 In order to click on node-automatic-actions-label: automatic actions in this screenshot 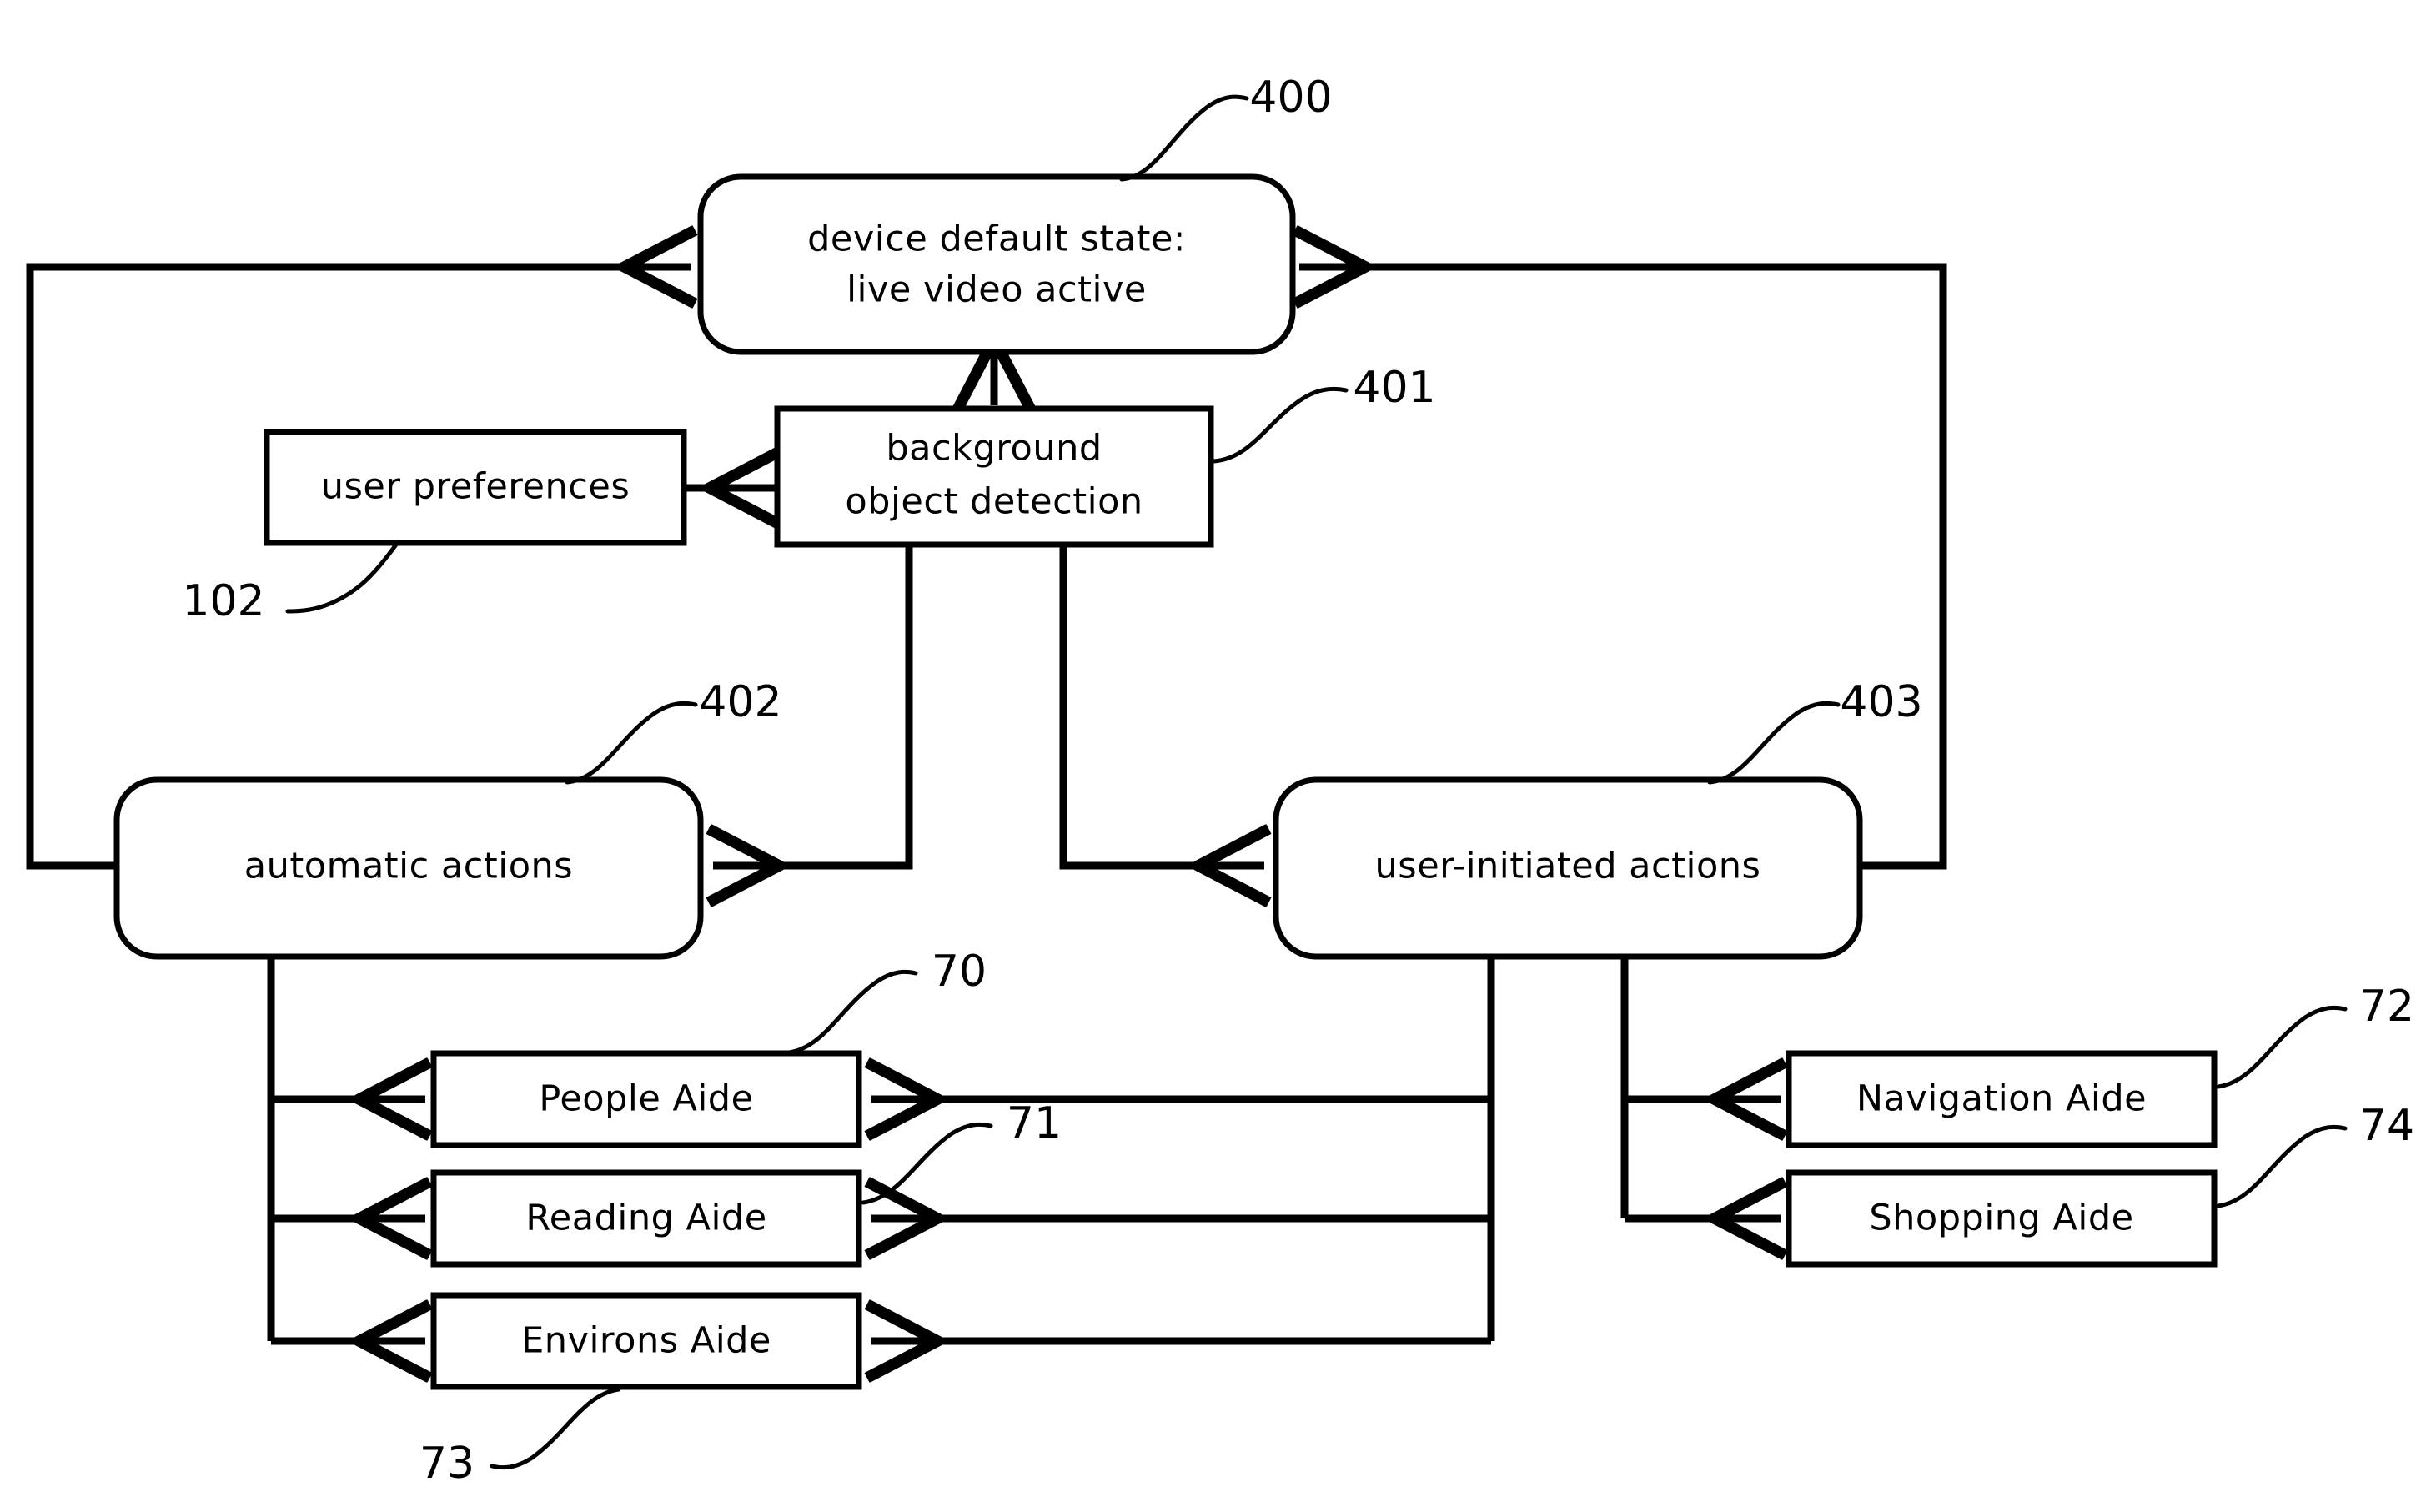, I will do `click(409, 866)`.